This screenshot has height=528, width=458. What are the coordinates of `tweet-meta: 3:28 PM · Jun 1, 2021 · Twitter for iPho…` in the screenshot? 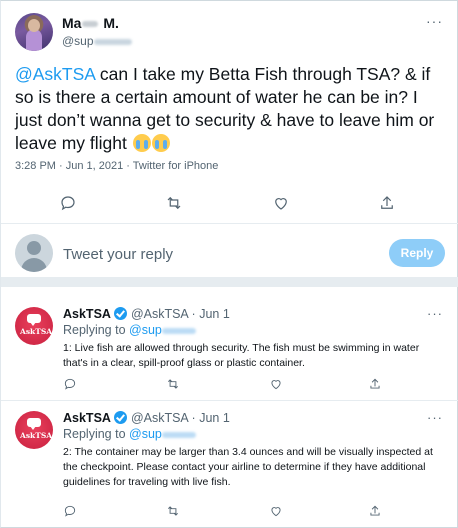 It's located at (116, 166).